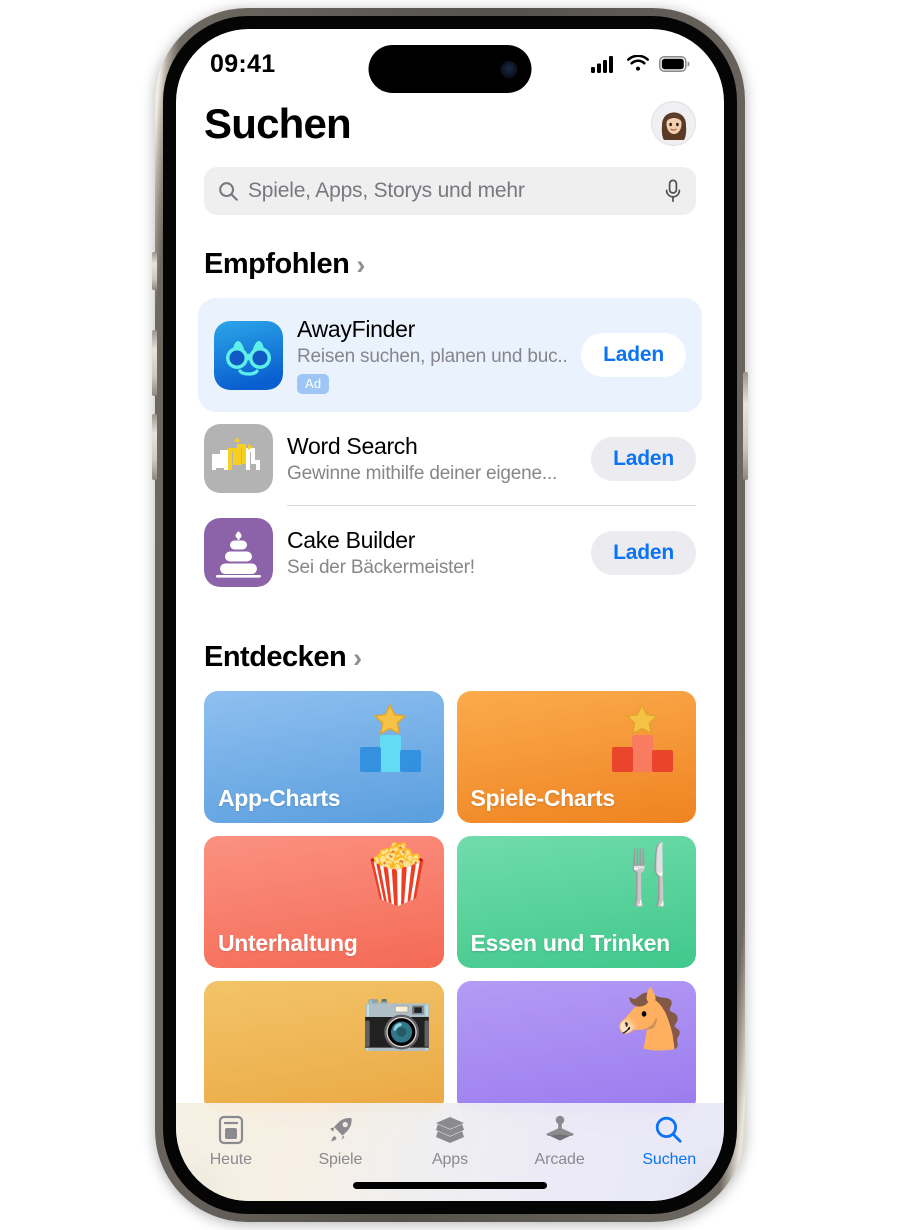 Image resolution: width=900 pixels, height=1230 pixels. What do you see at coordinates (450, 1159) in the screenshot?
I see `tab-label: Apps` at bounding box center [450, 1159].